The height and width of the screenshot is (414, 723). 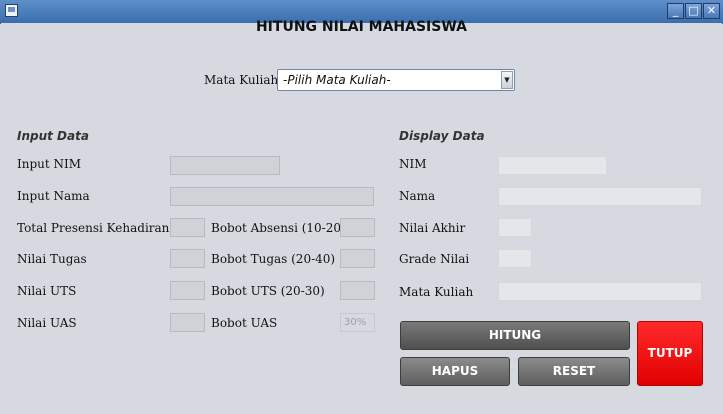 I want to click on nilai-uts-field, so click(x=187, y=290).